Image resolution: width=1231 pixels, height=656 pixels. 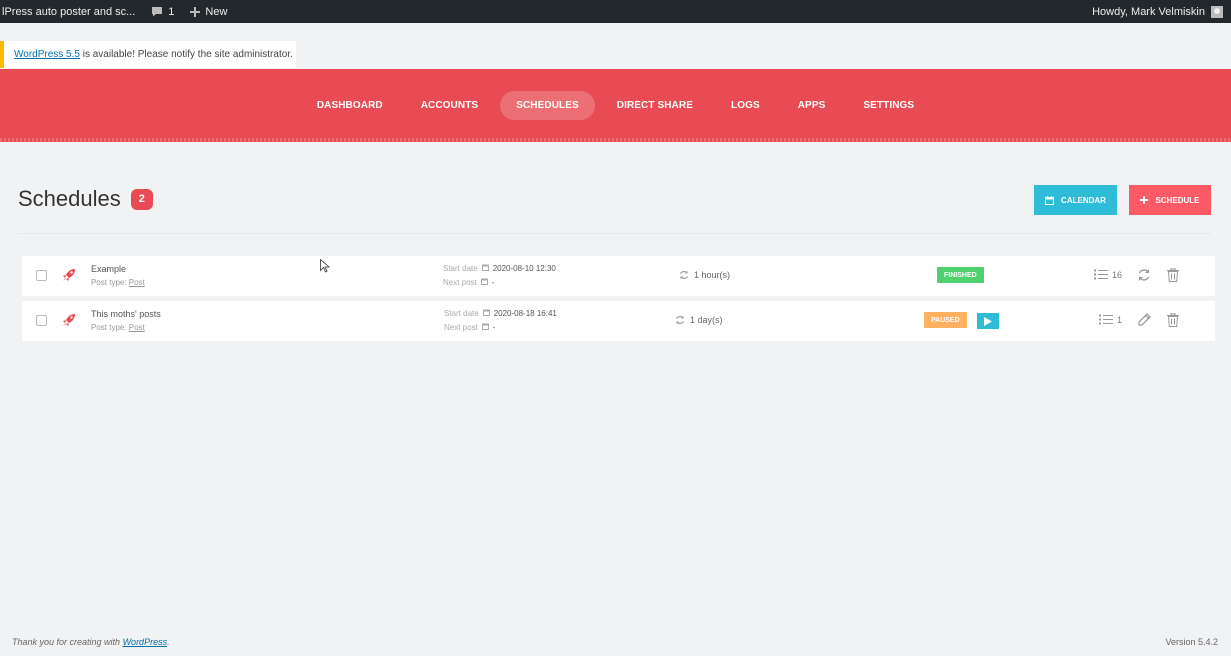 What do you see at coordinates (1148, 11) in the screenshot?
I see `howdy-text: Howdy, Mark Velmiskin` at bounding box center [1148, 11].